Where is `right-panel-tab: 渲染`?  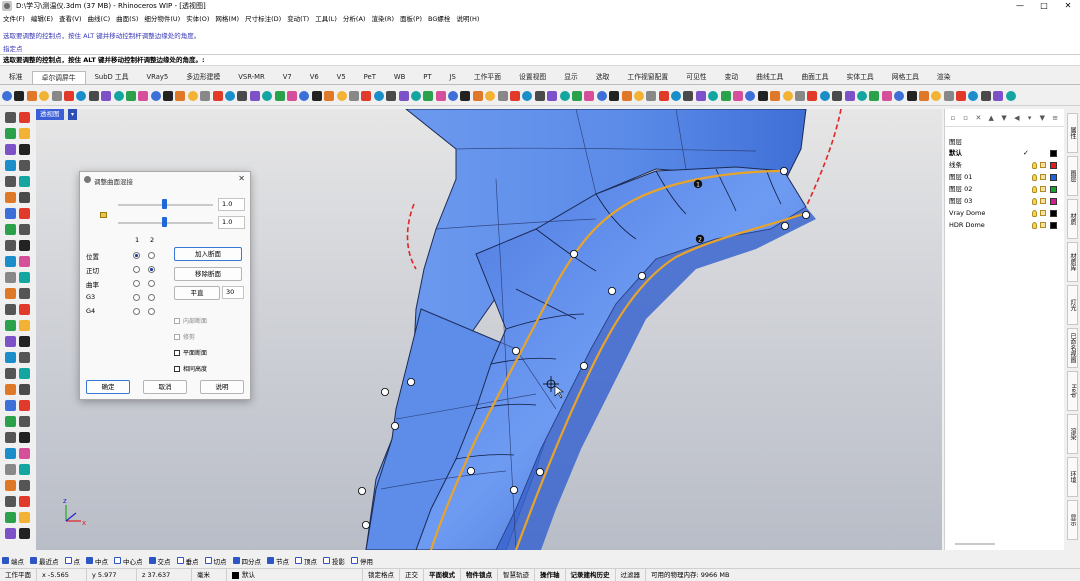 right-panel-tab: 渲染 is located at coordinates (1072, 434).